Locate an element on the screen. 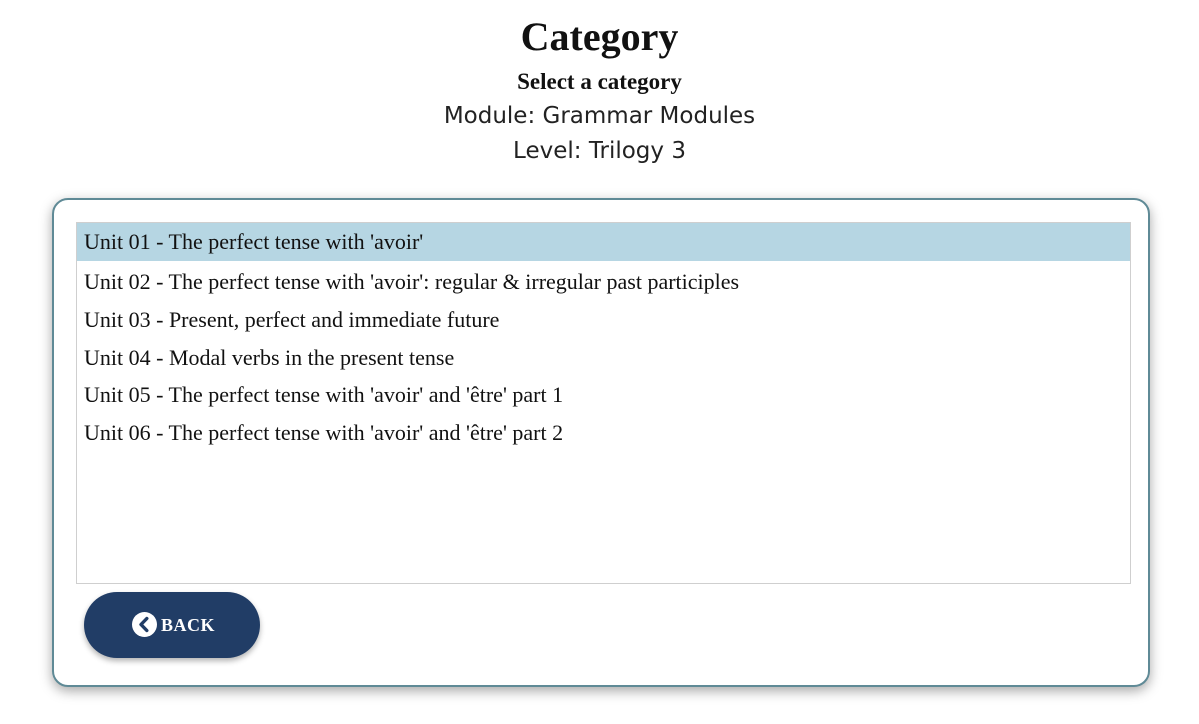 The width and height of the screenshot is (1199, 724). back-button: BACK is located at coordinates (172, 625).